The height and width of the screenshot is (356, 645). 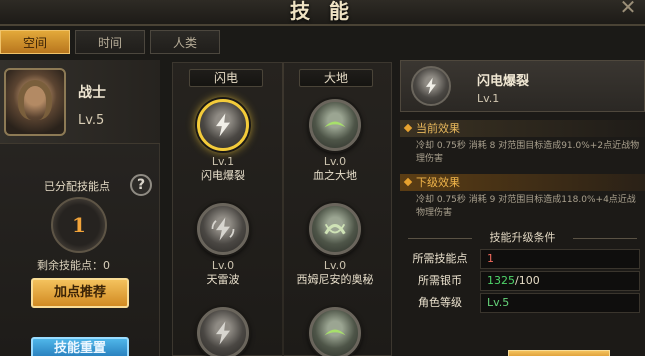 What do you see at coordinates (335, 175) in the screenshot?
I see `skill-name: 血之大地` at bounding box center [335, 175].